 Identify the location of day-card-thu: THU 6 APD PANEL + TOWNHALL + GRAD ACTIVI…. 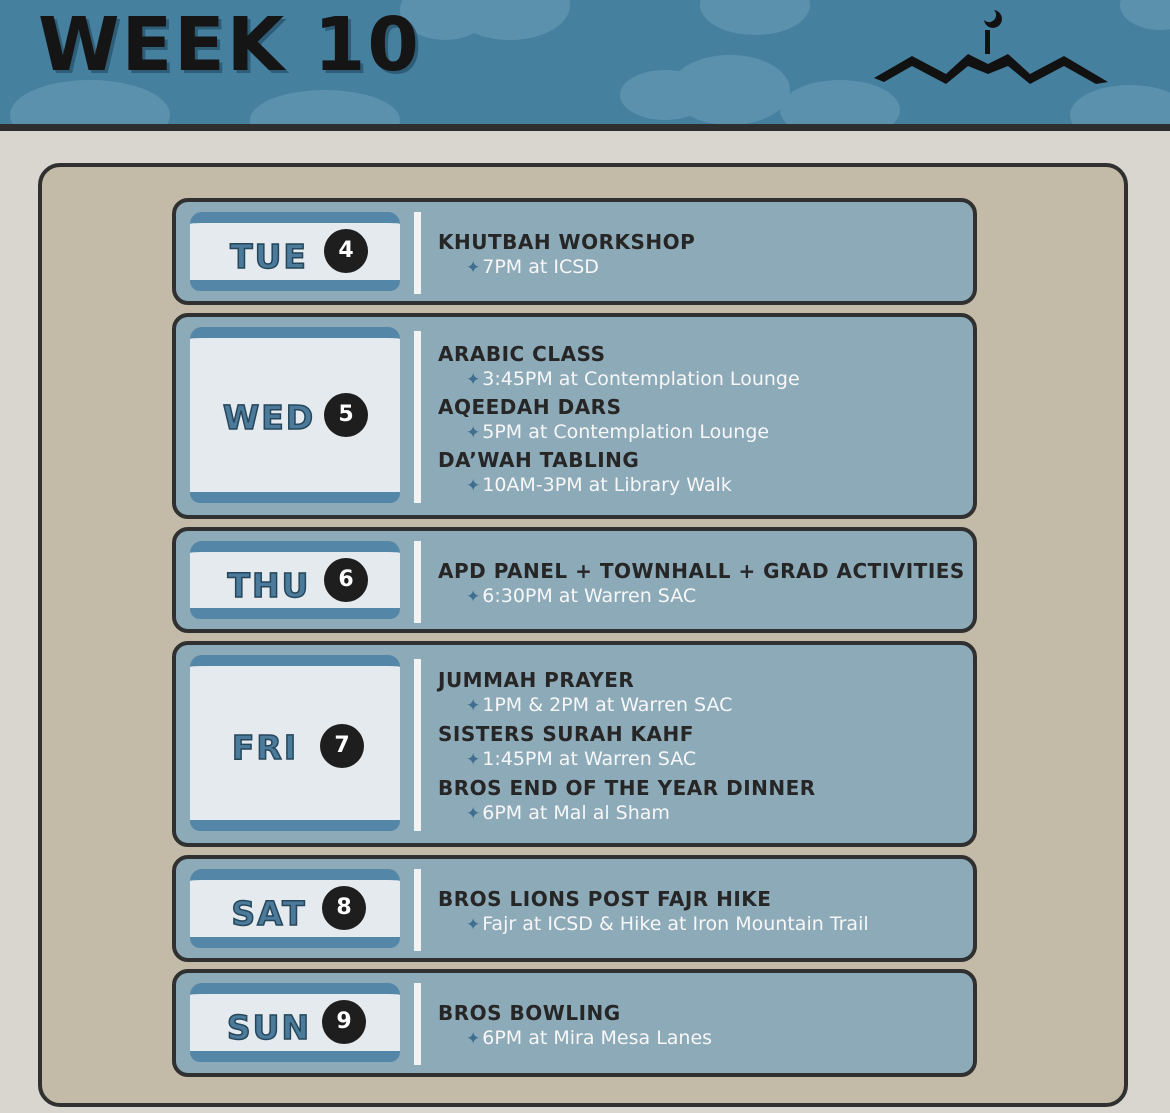
(574, 580).